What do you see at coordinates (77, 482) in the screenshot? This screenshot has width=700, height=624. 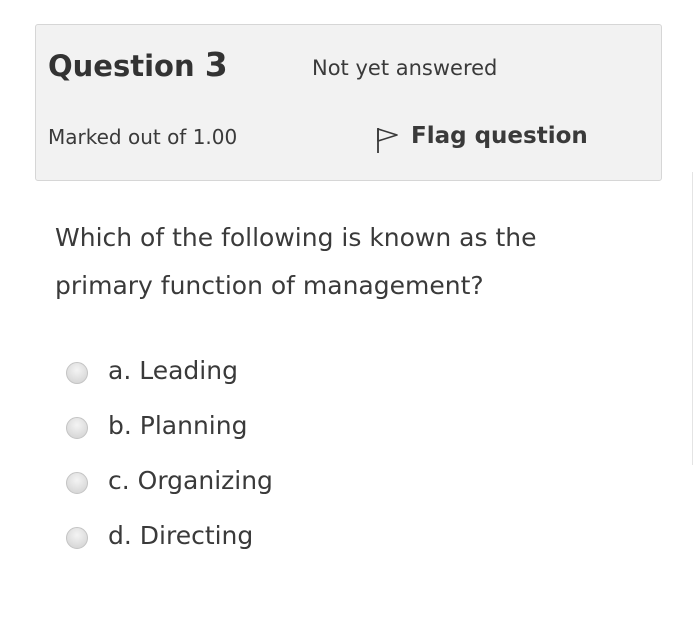 I see `radio-button-c` at bounding box center [77, 482].